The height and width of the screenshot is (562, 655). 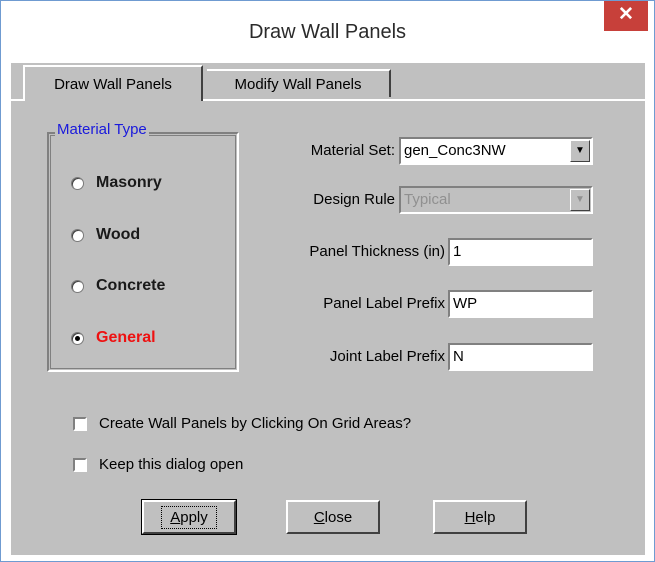 I want to click on keep-open-option: Keep this dialog open, so click(x=158, y=464).